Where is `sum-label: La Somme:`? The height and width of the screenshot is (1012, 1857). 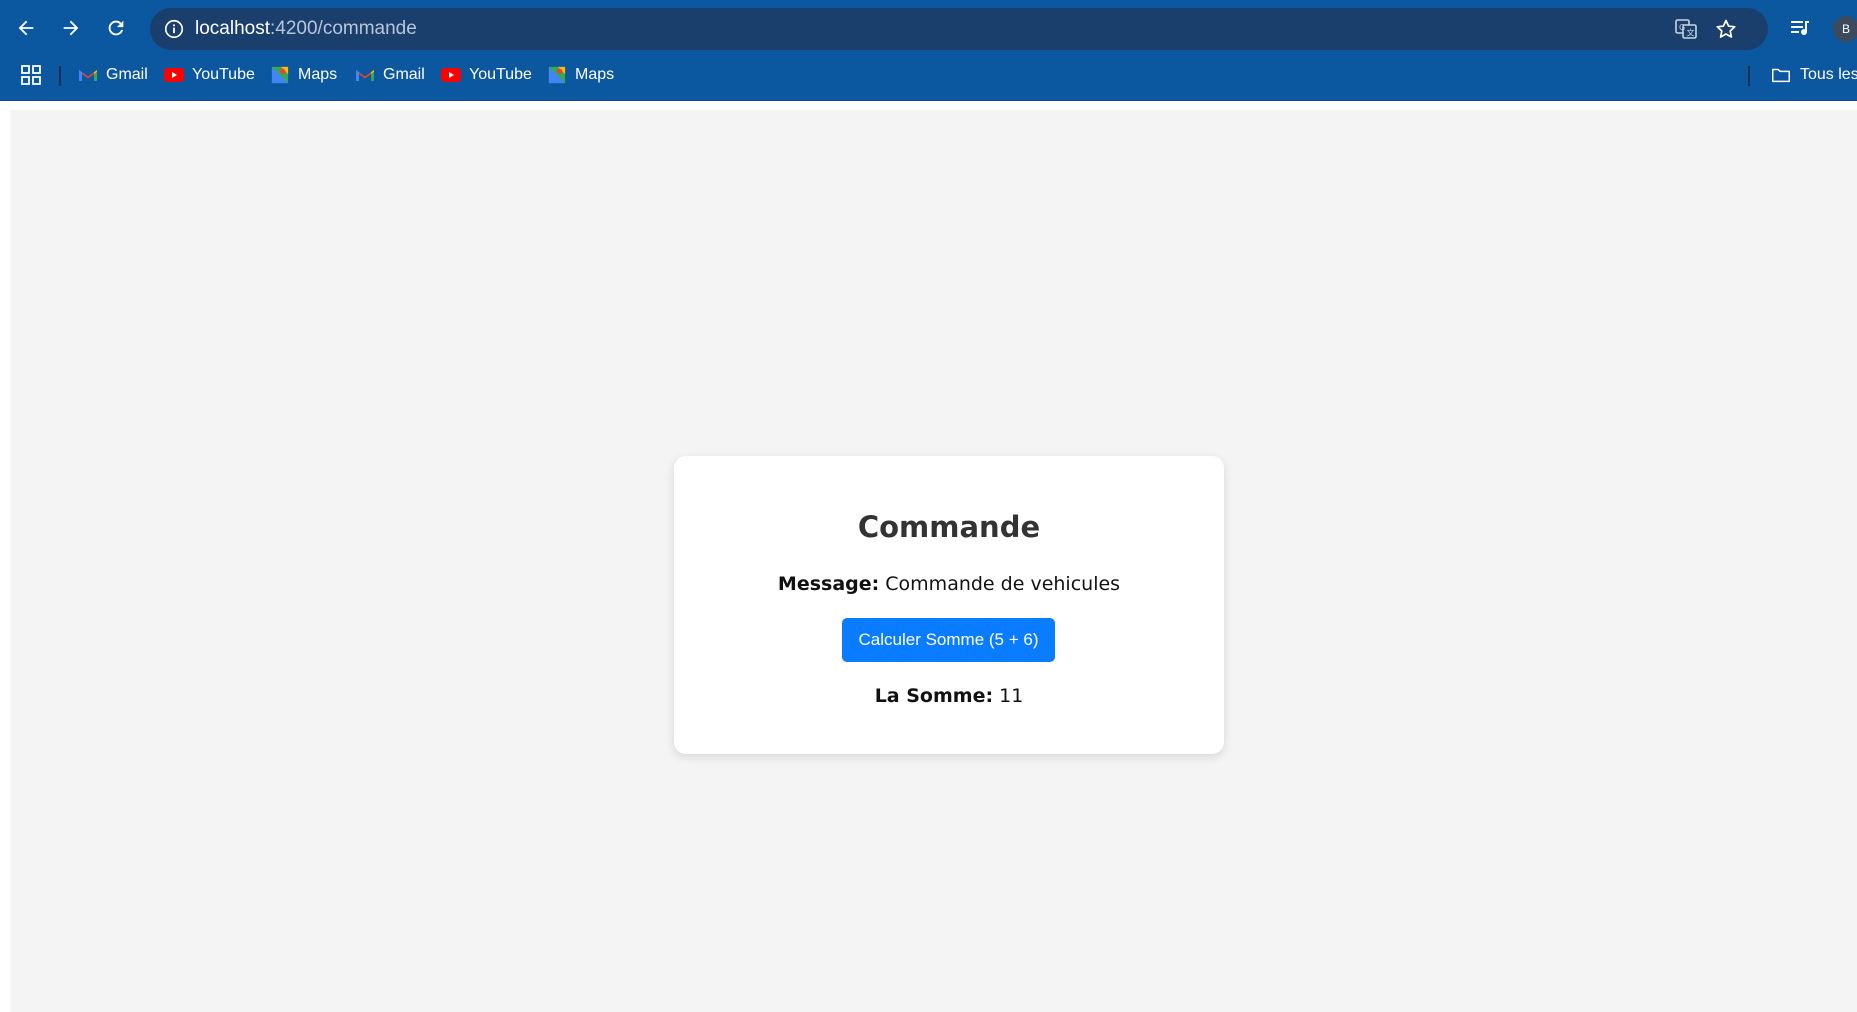
sum-label: La Somme: is located at coordinates (934, 696).